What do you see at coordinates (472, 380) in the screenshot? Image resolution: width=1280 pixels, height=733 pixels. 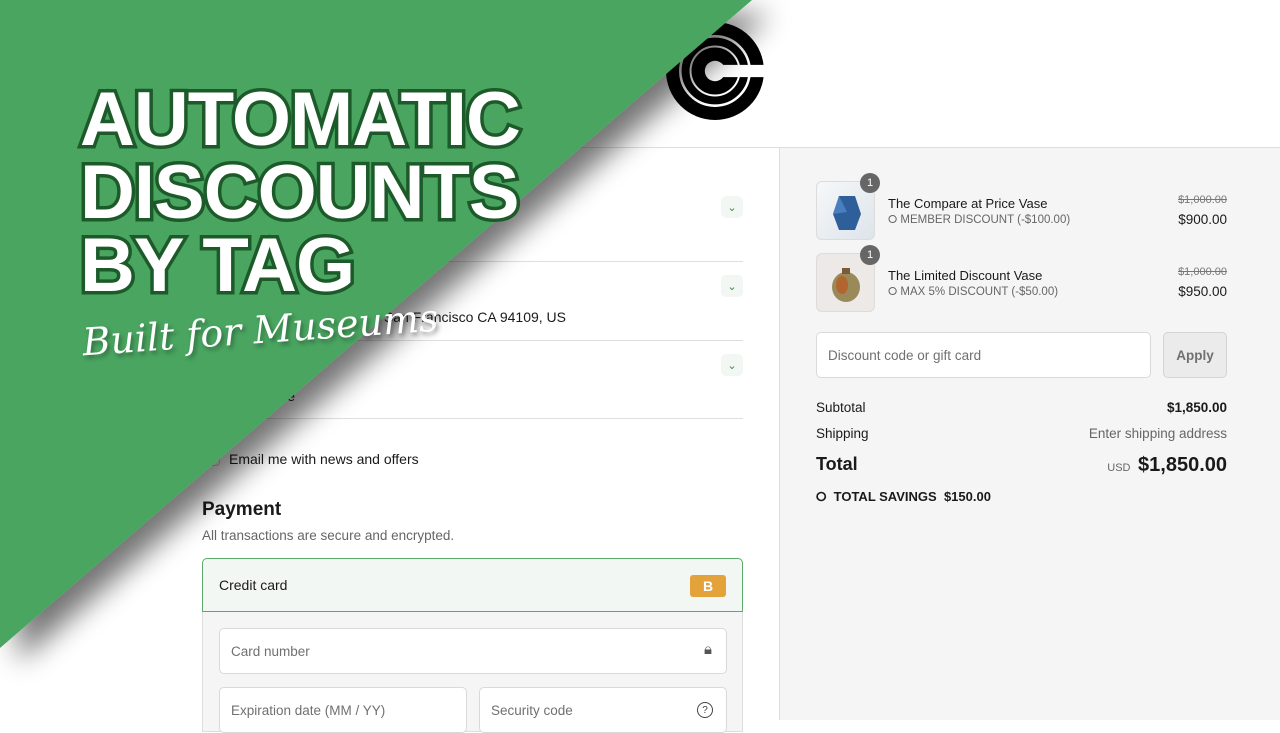 I see `shipping-method-section: ⌄ ee` at bounding box center [472, 380].